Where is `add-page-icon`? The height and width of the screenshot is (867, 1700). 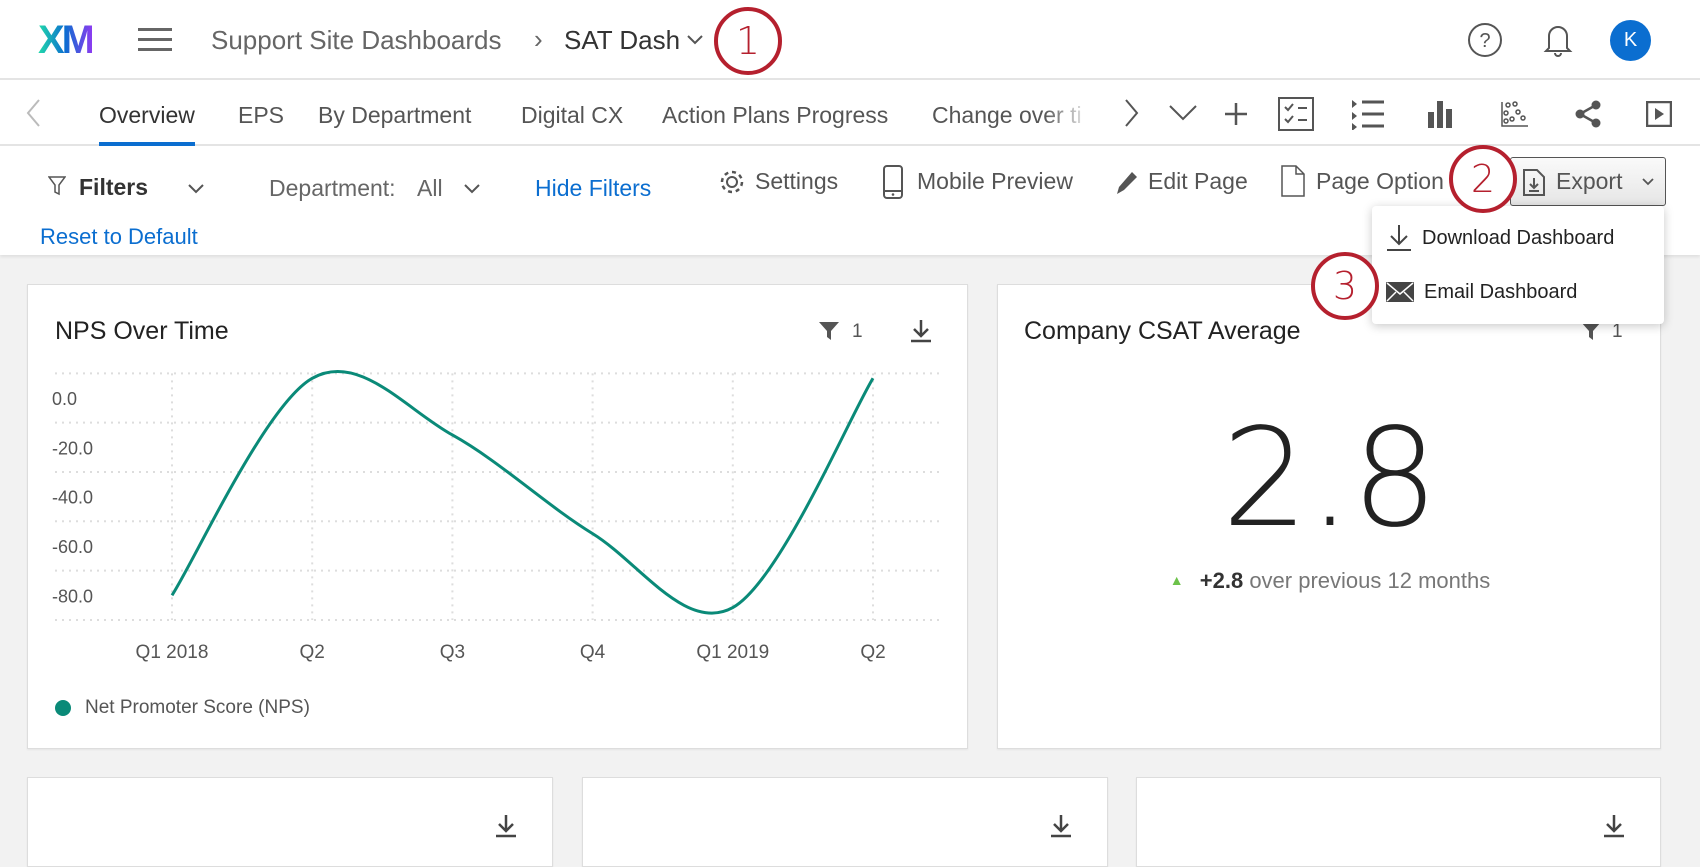
add-page-icon is located at coordinates (1236, 114).